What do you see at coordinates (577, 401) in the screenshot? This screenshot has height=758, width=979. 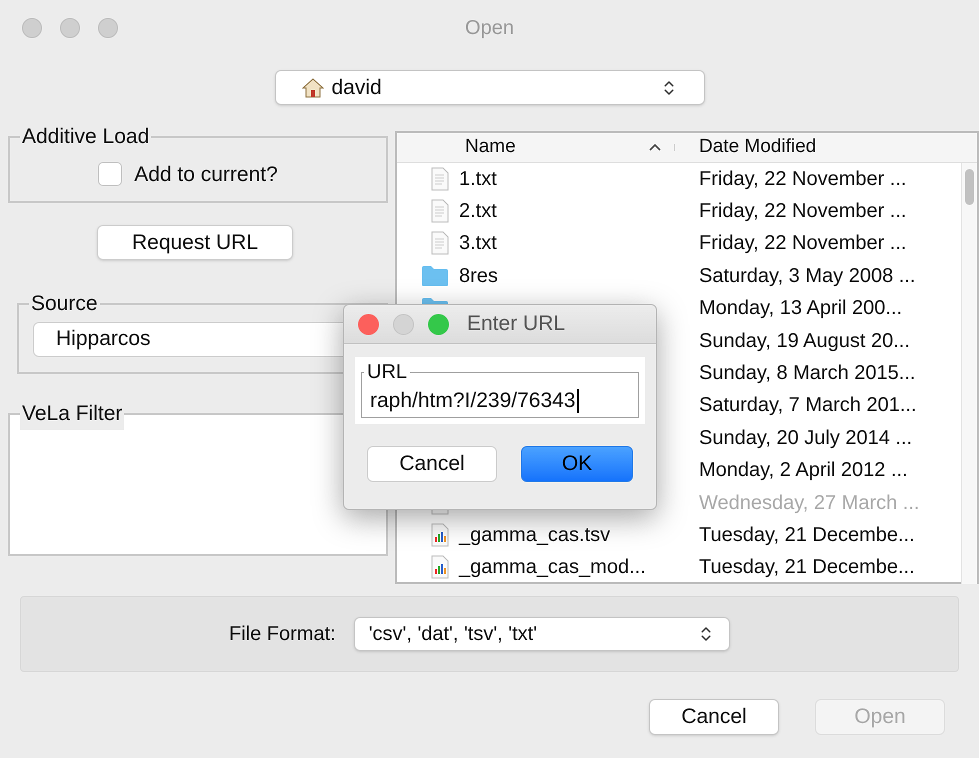 I see `text-cursor` at bounding box center [577, 401].